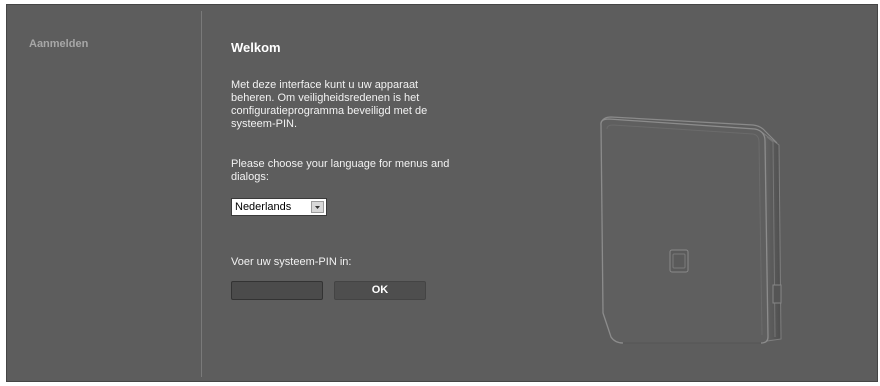 The width and height of the screenshot is (880, 386). I want to click on page-title: Welkom, so click(256, 47).